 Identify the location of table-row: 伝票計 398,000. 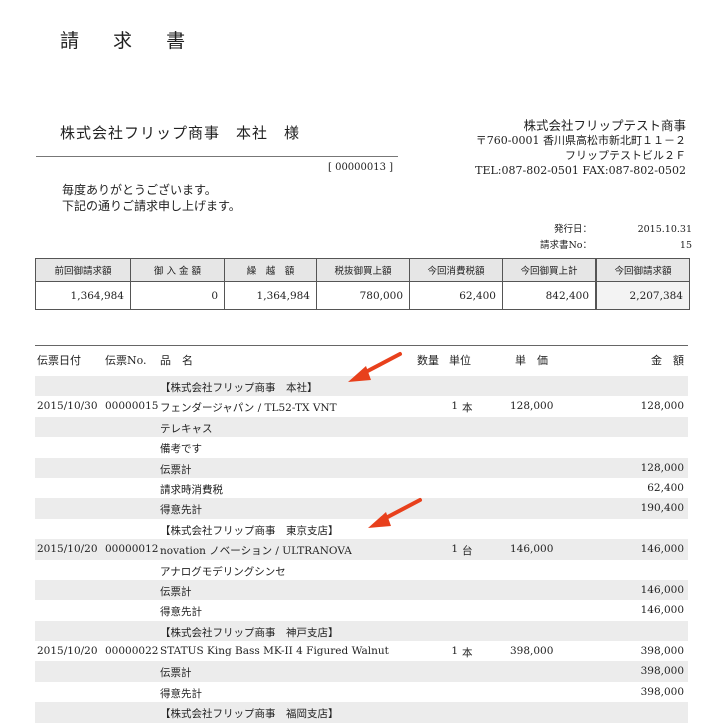
(361, 671).